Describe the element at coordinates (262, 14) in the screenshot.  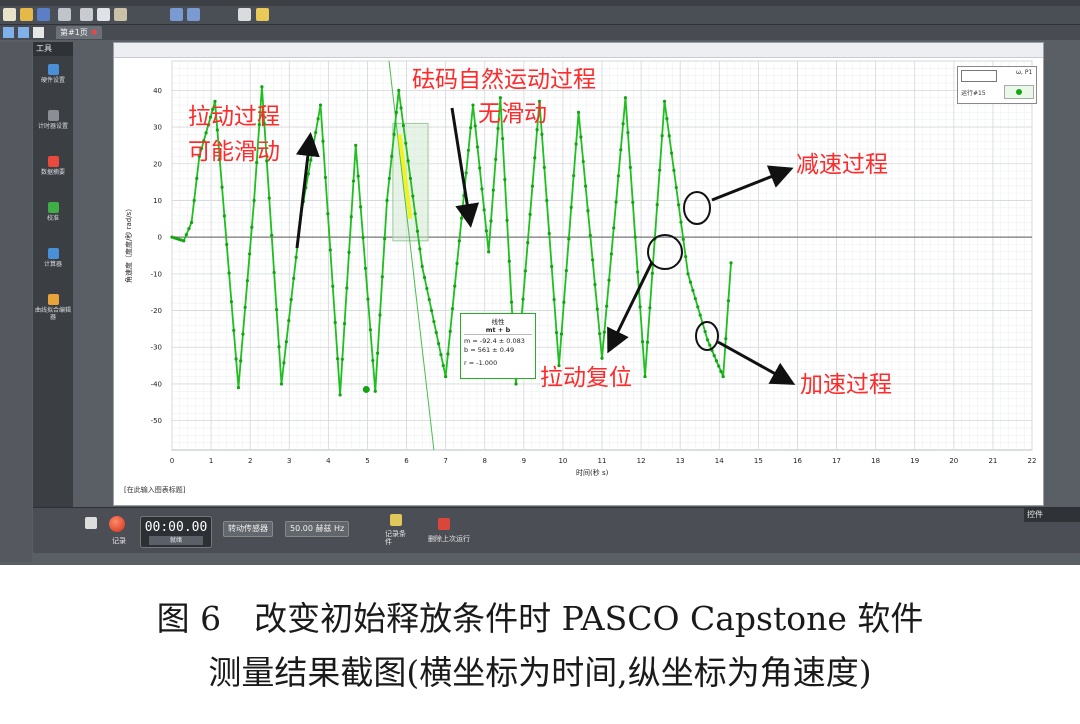
I see `settings-icon` at that location.